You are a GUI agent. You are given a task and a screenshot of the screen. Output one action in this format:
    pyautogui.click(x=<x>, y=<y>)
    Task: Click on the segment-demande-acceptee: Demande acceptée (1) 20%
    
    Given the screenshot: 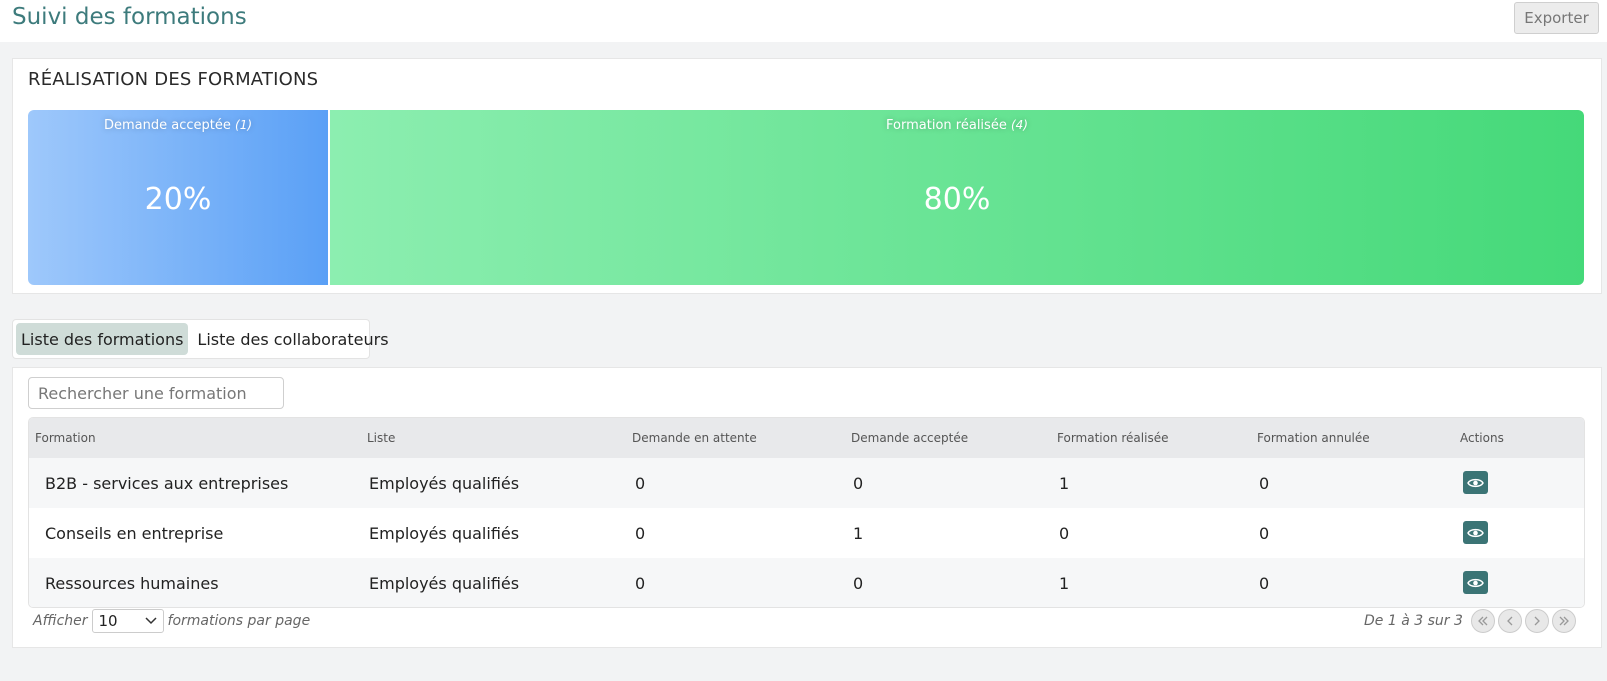 What is the action you would take?
    pyautogui.click(x=179, y=197)
    